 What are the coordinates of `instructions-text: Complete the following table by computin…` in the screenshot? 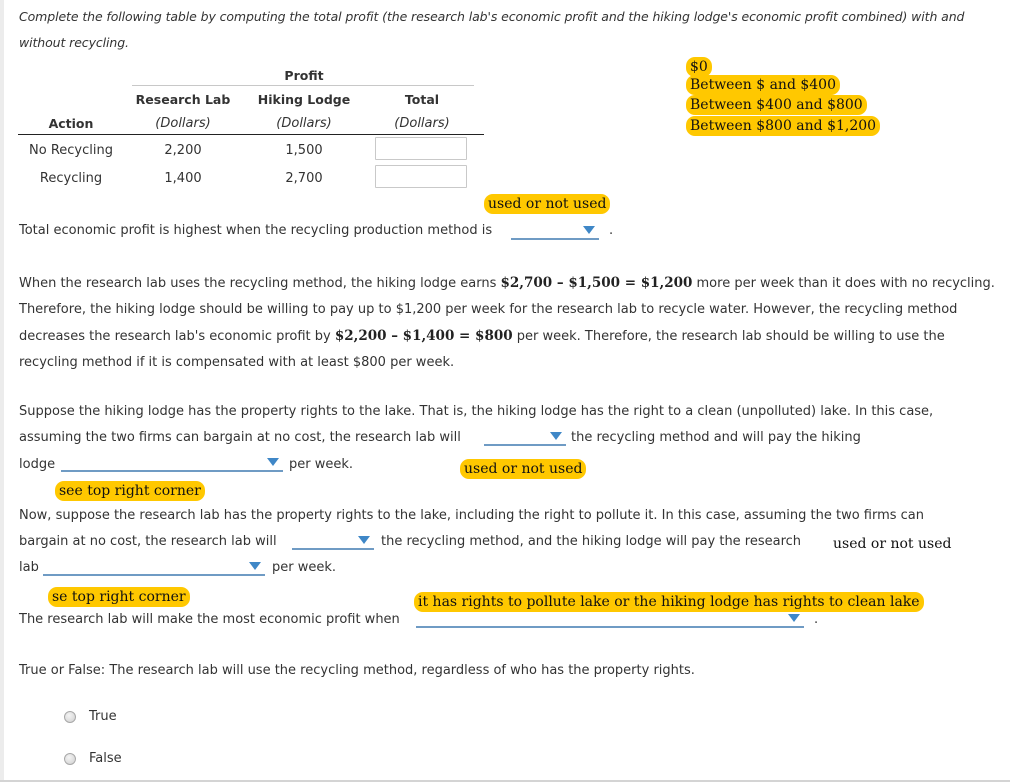 It's located at (492, 29).